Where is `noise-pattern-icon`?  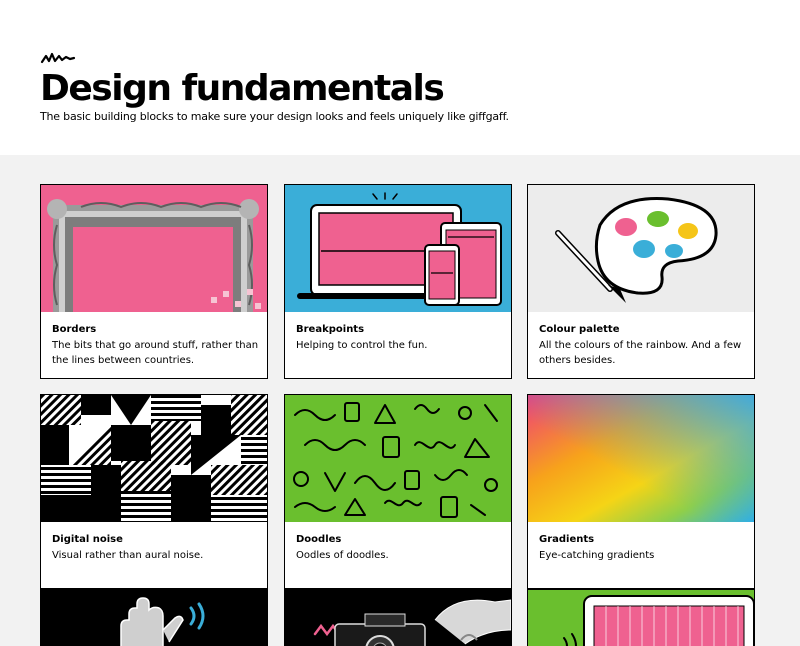
noise-pattern-icon is located at coordinates (154, 458).